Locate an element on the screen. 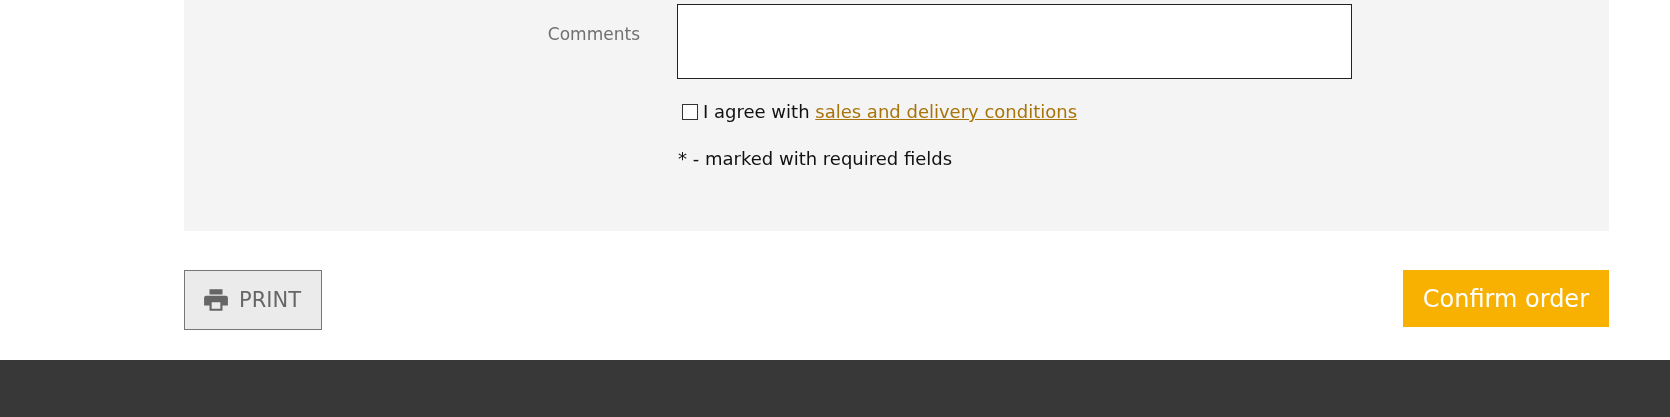 This screenshot has width=1670, height=417. confirm-order-button: Confirm order is located at coordinates (1505, 298).